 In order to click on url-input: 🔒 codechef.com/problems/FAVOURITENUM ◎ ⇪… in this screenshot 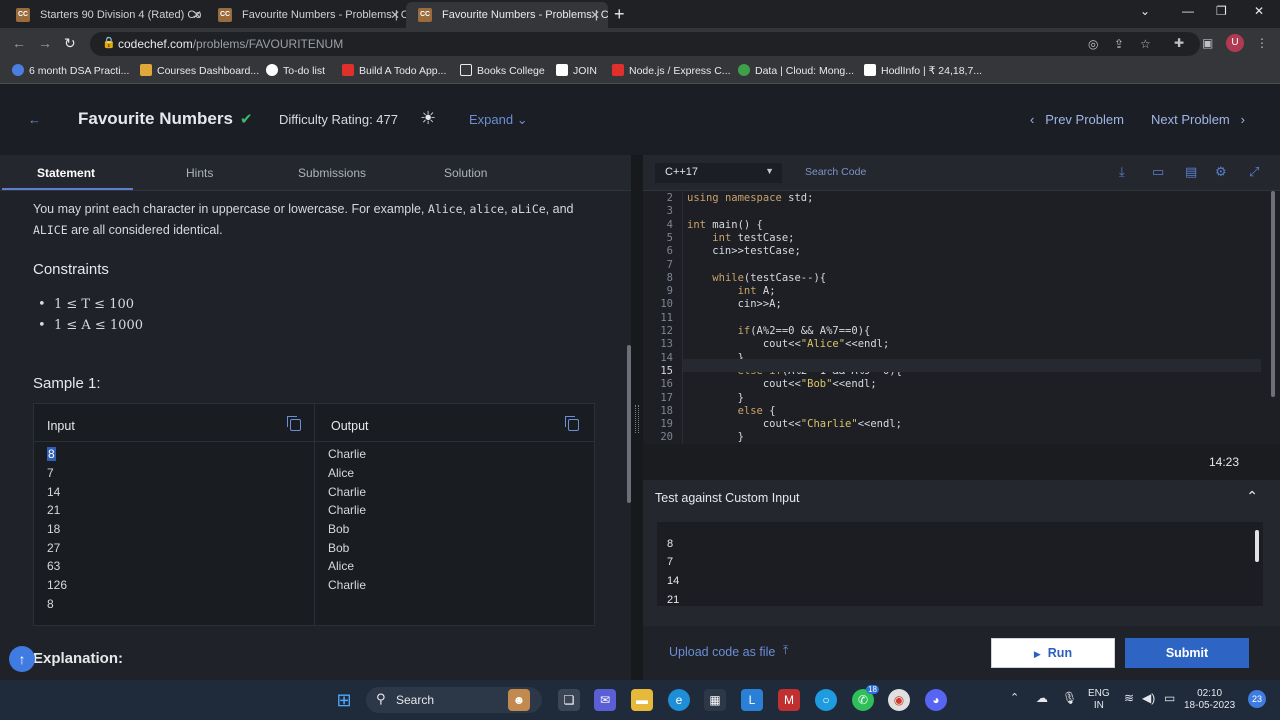, I will do `click(645, 44)`.